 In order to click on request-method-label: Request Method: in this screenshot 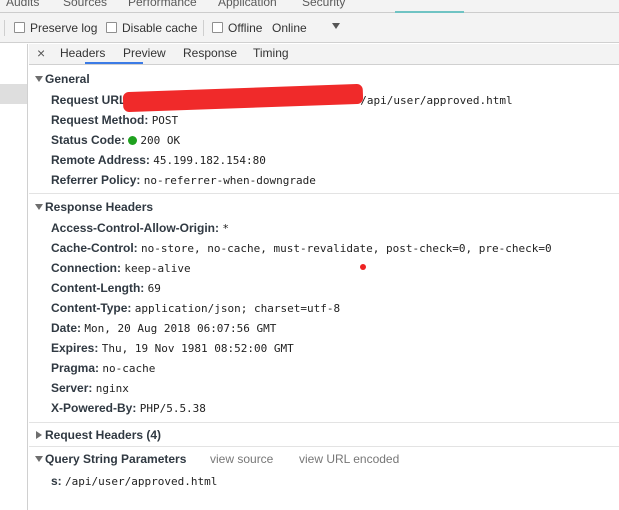, I will do `click(100, 120)`.